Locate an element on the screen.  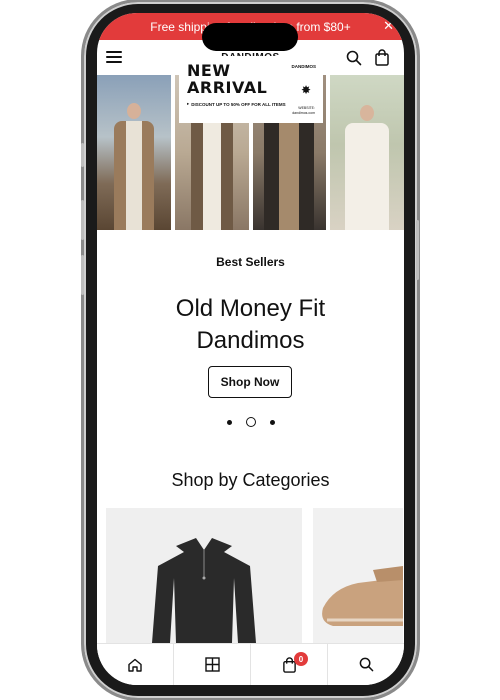
nav-cart: 0 is located at coordinates (289, 664).